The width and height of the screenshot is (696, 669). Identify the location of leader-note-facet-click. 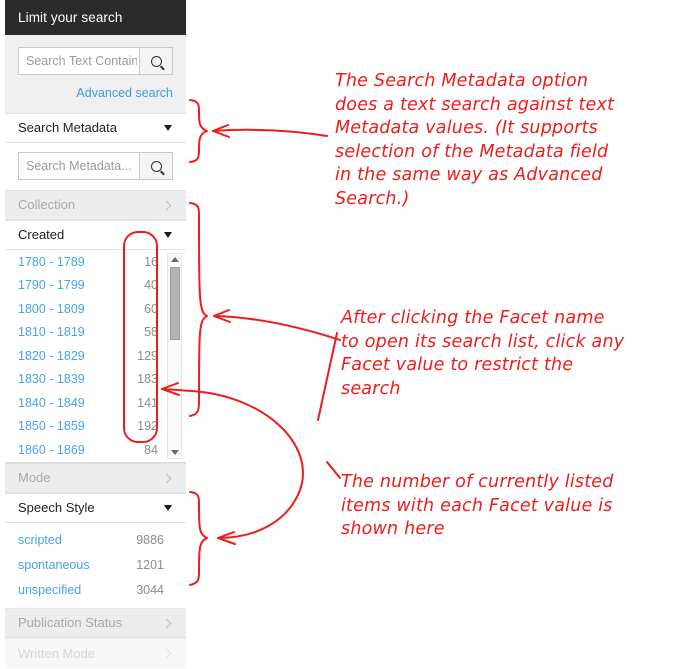
(327, 376).